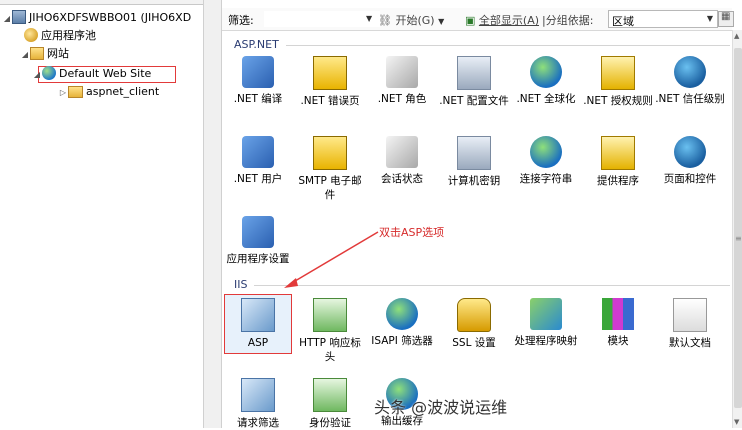  What do you see at coordinates (508, 45) in the screenshot?
I see `section-divider` at bounding box center [508, 45].